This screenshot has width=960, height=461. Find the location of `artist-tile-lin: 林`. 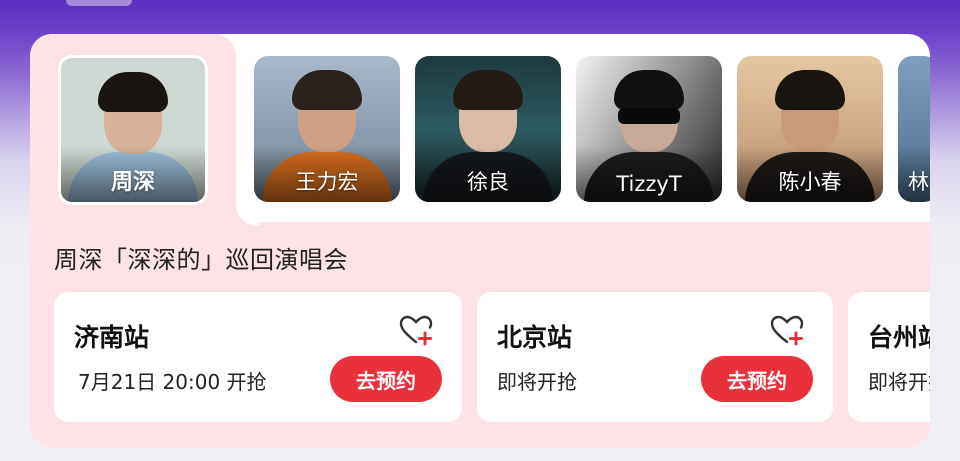

artist-tile-lin: 林 is located at coordinates (914, 129).